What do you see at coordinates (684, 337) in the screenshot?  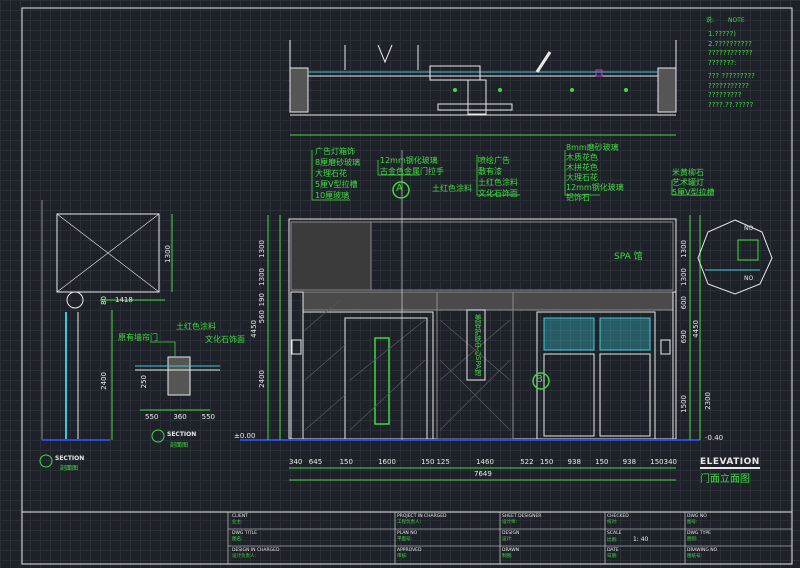 I see `dim: 690` at bounding box center [684, 337].